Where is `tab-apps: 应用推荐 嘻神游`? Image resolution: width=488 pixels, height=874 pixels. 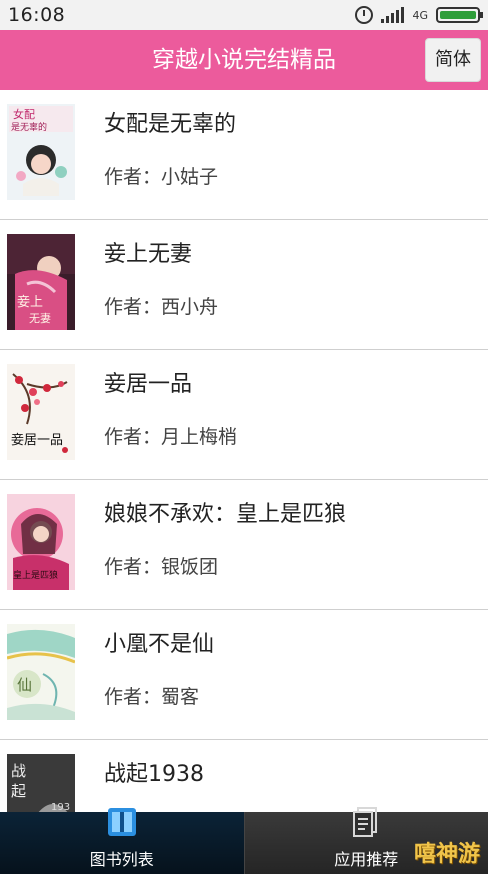
tab-apps: 应用推荐 嘻神游 is located at coordinates (365, 840).